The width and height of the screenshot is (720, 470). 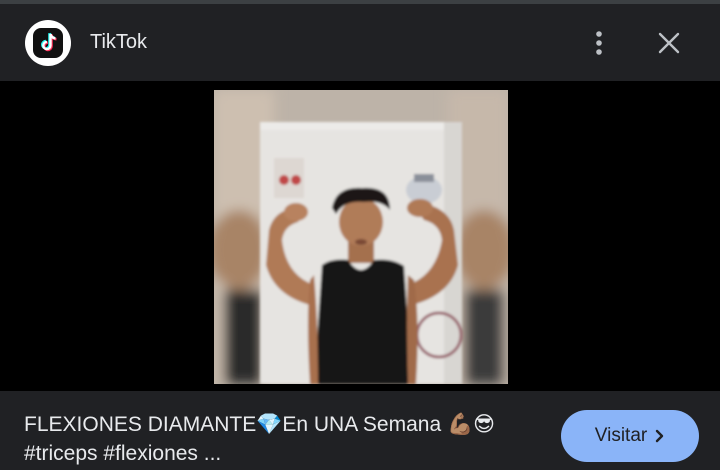 I want to click on more-vert-icon, so click(x=599, y=43).